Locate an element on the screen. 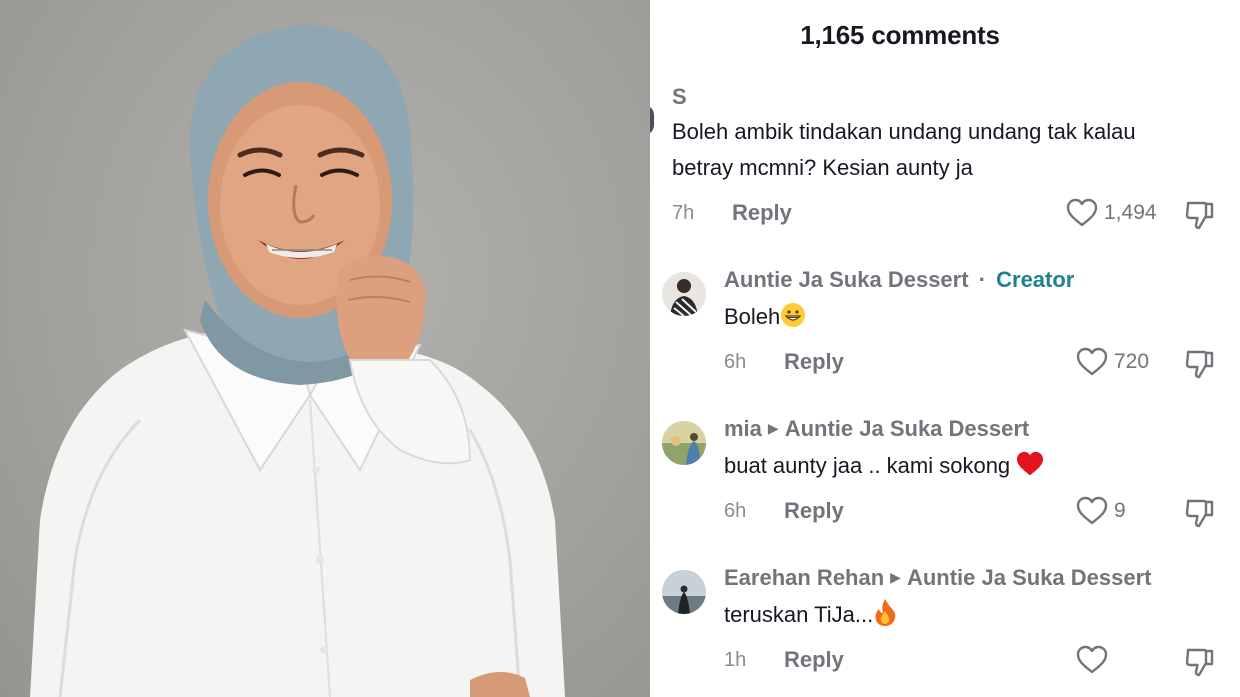 The width and height of the screenshot is (1240, 697). red-heart-emoji is located at coordinates (1030, 469).